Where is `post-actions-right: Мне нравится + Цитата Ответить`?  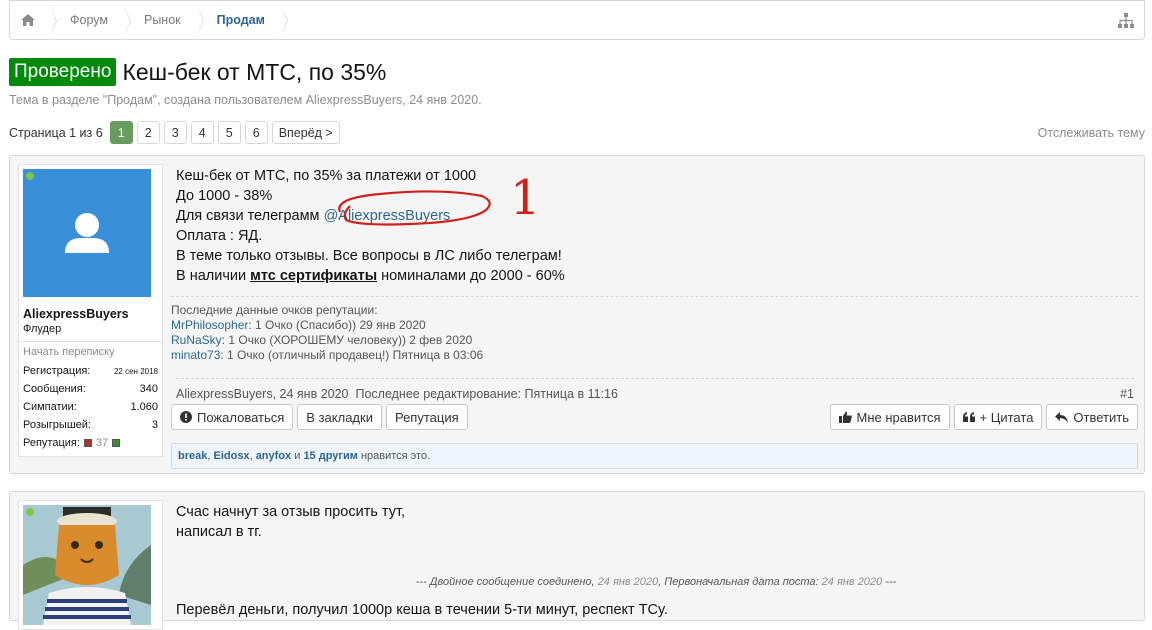
post-actions-right: Мне нравится + Цитата Ответить is located at coordinates (983, 417).